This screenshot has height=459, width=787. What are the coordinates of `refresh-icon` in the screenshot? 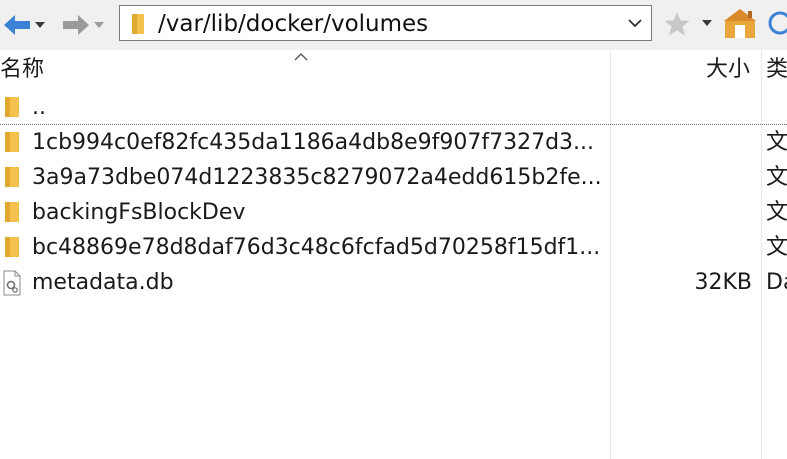 It's located at (777, 23).